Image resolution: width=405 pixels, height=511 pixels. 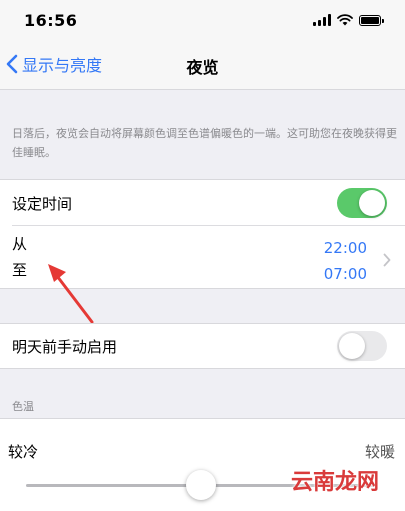 What do you see at coordinates (345, 248) in the screenshot?
I see `from-time: 22:00` at bounding box center [345, 248].